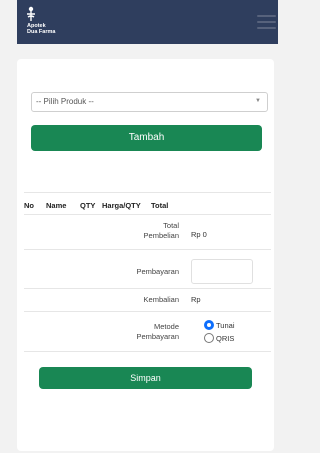 This screenshot has width=320, height=453. I want to click on chevron-down-icon: ▼, so click(258, 101).